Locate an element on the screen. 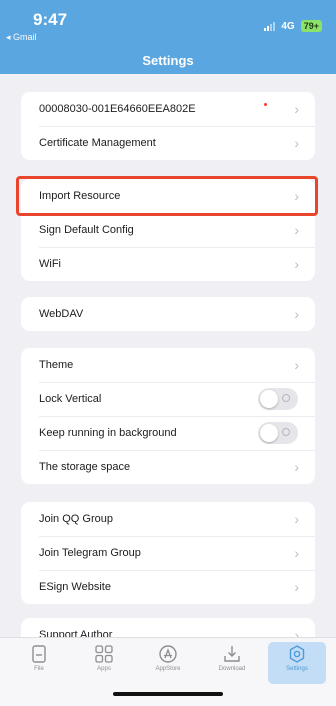 The image size is (336, 706). page-title: Settings is located at coordinates (168, 60).